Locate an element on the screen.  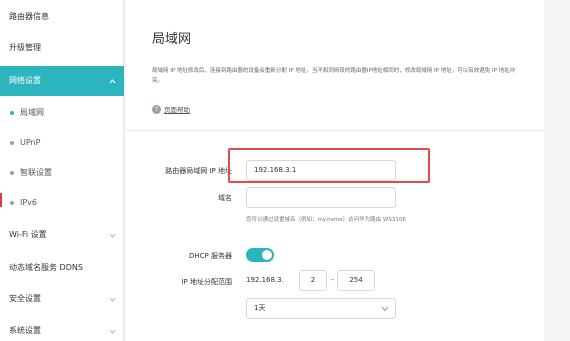
dhcp-toggle is located at coordinates (260, 255).